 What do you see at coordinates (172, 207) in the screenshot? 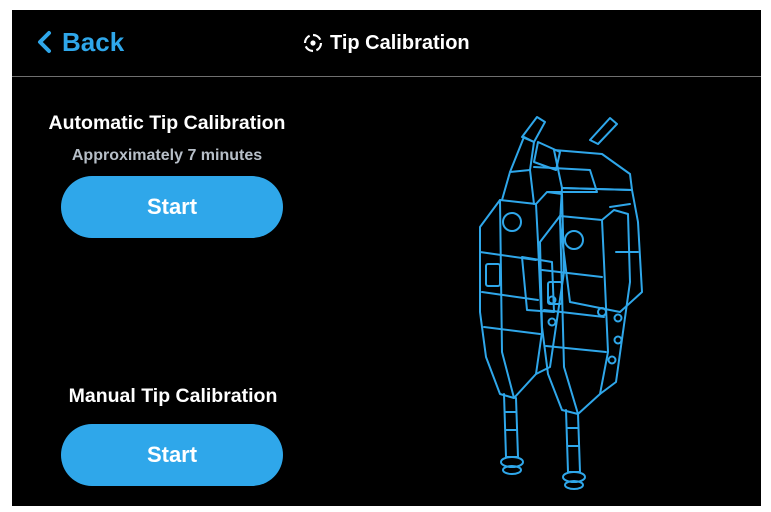
I see `automatic-start-button: Start` at bounding box center [172, 207].